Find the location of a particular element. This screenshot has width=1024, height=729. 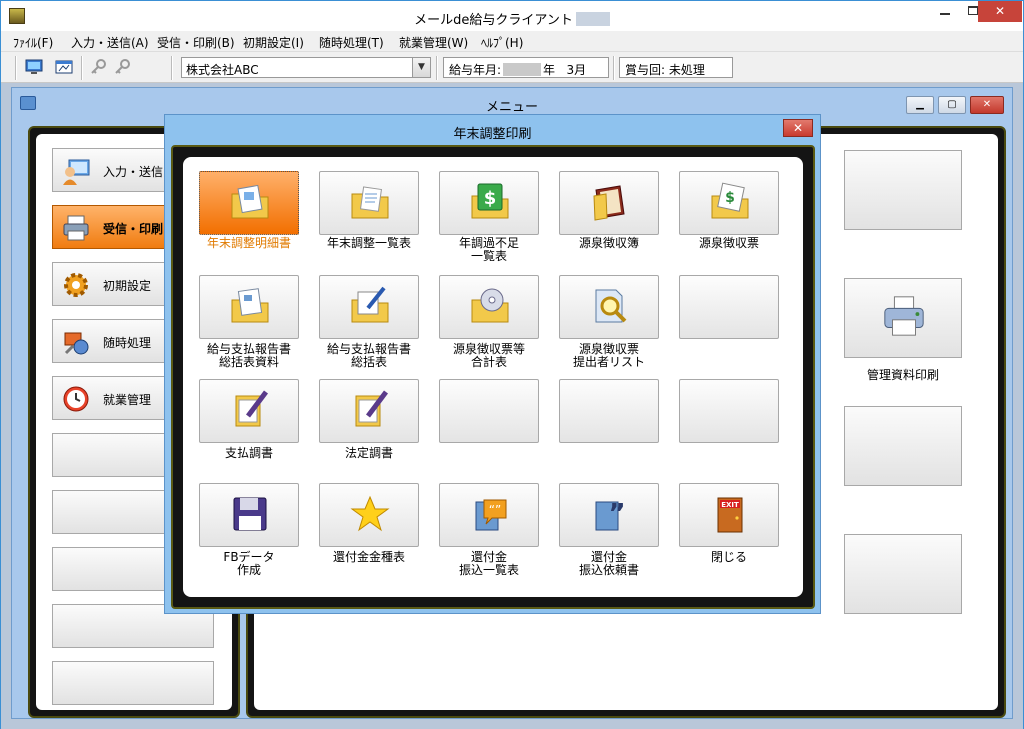

tile-year-end-list is located at coordinates (369, 203).